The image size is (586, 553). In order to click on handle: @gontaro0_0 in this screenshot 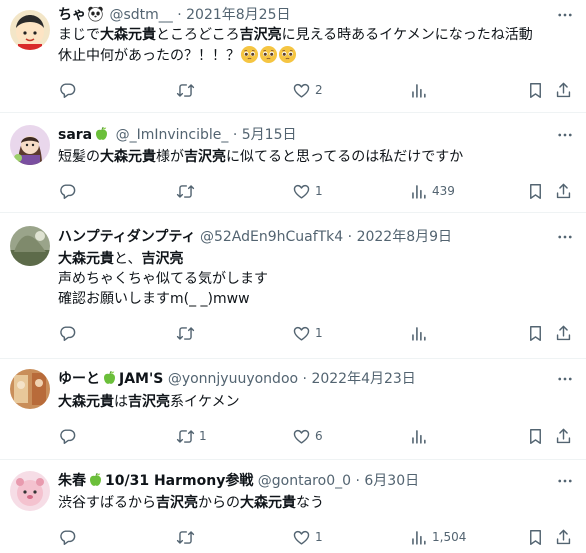, I will do `click(304, 481)`.